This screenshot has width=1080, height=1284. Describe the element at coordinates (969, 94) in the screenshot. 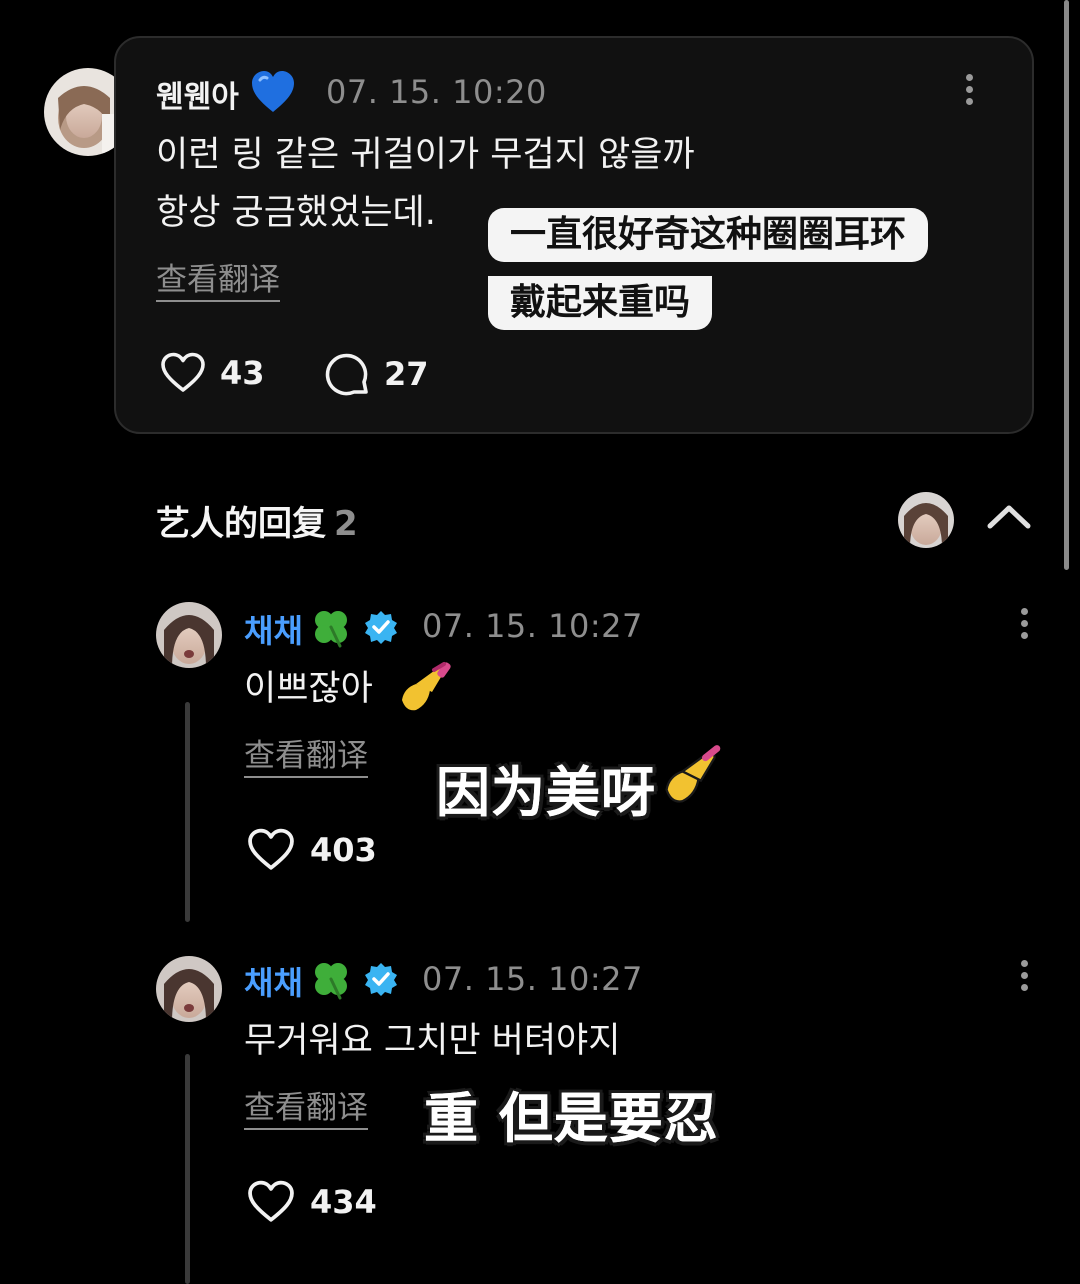

I see `post-more-menu-icon` at that location.